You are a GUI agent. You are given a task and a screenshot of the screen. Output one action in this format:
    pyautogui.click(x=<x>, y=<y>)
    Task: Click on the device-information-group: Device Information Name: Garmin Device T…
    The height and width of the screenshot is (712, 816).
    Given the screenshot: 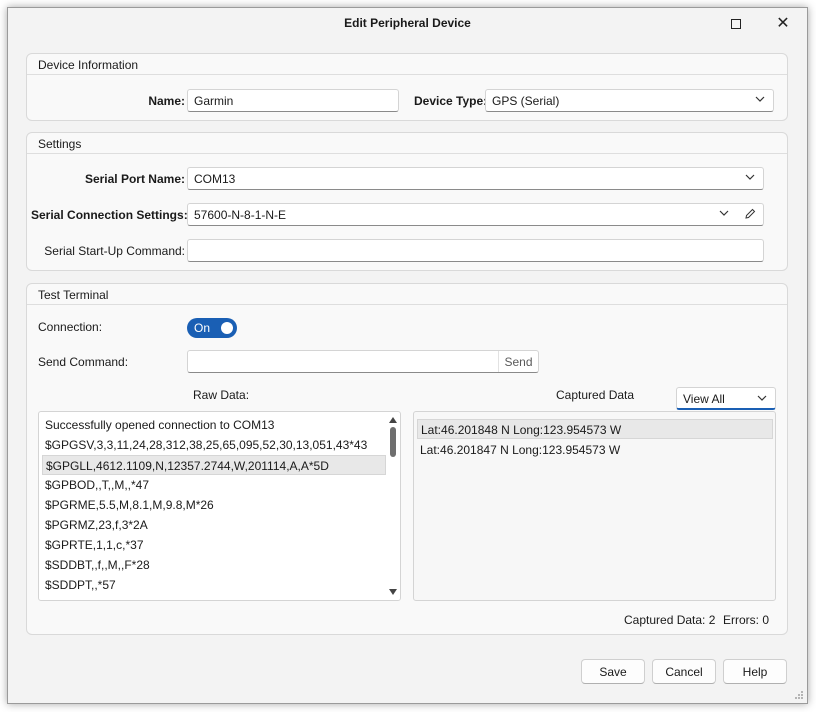 What is the action you would take?
    pyautogui.click(x=407, y=87)
    